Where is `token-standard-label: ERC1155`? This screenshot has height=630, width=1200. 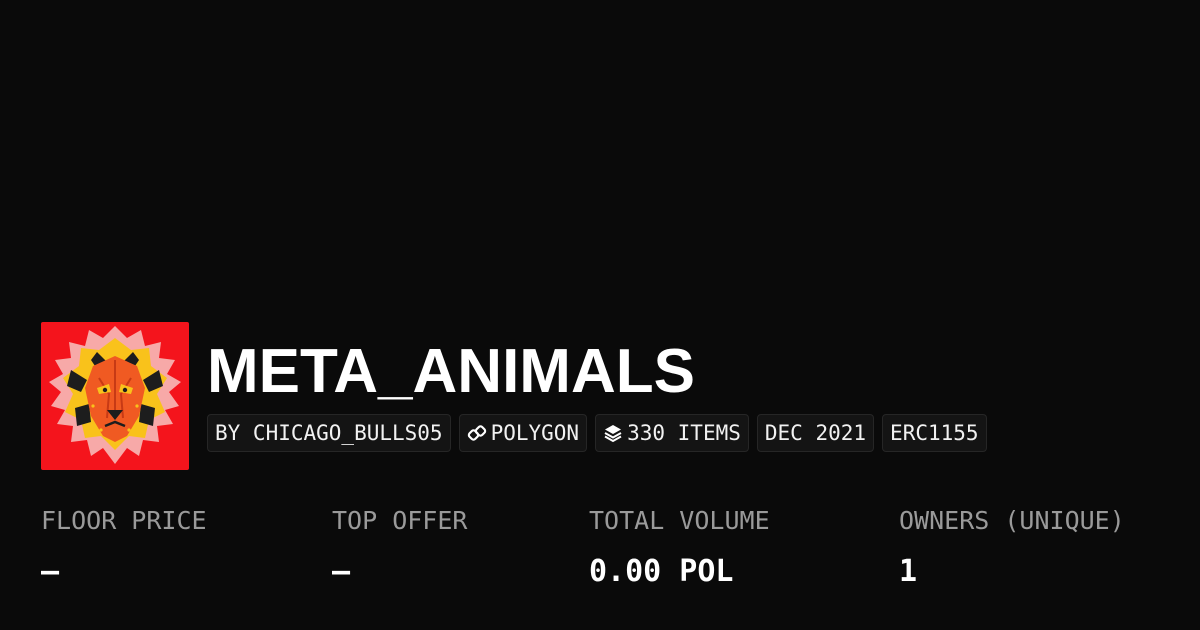 token-standard-label: ERC1155 is located at coordinates (934, 433).